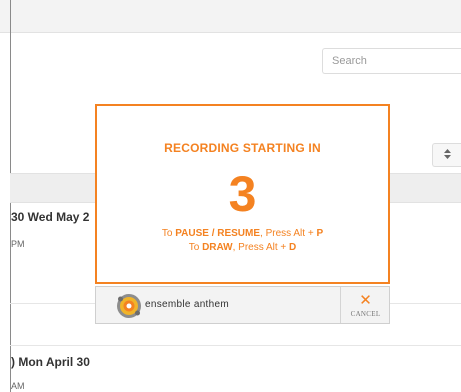 The image size is (461, 392). Describe the element at coordinates (187, 304) in the screenshot. I see `brand-name: ensemble anthem` at that location.